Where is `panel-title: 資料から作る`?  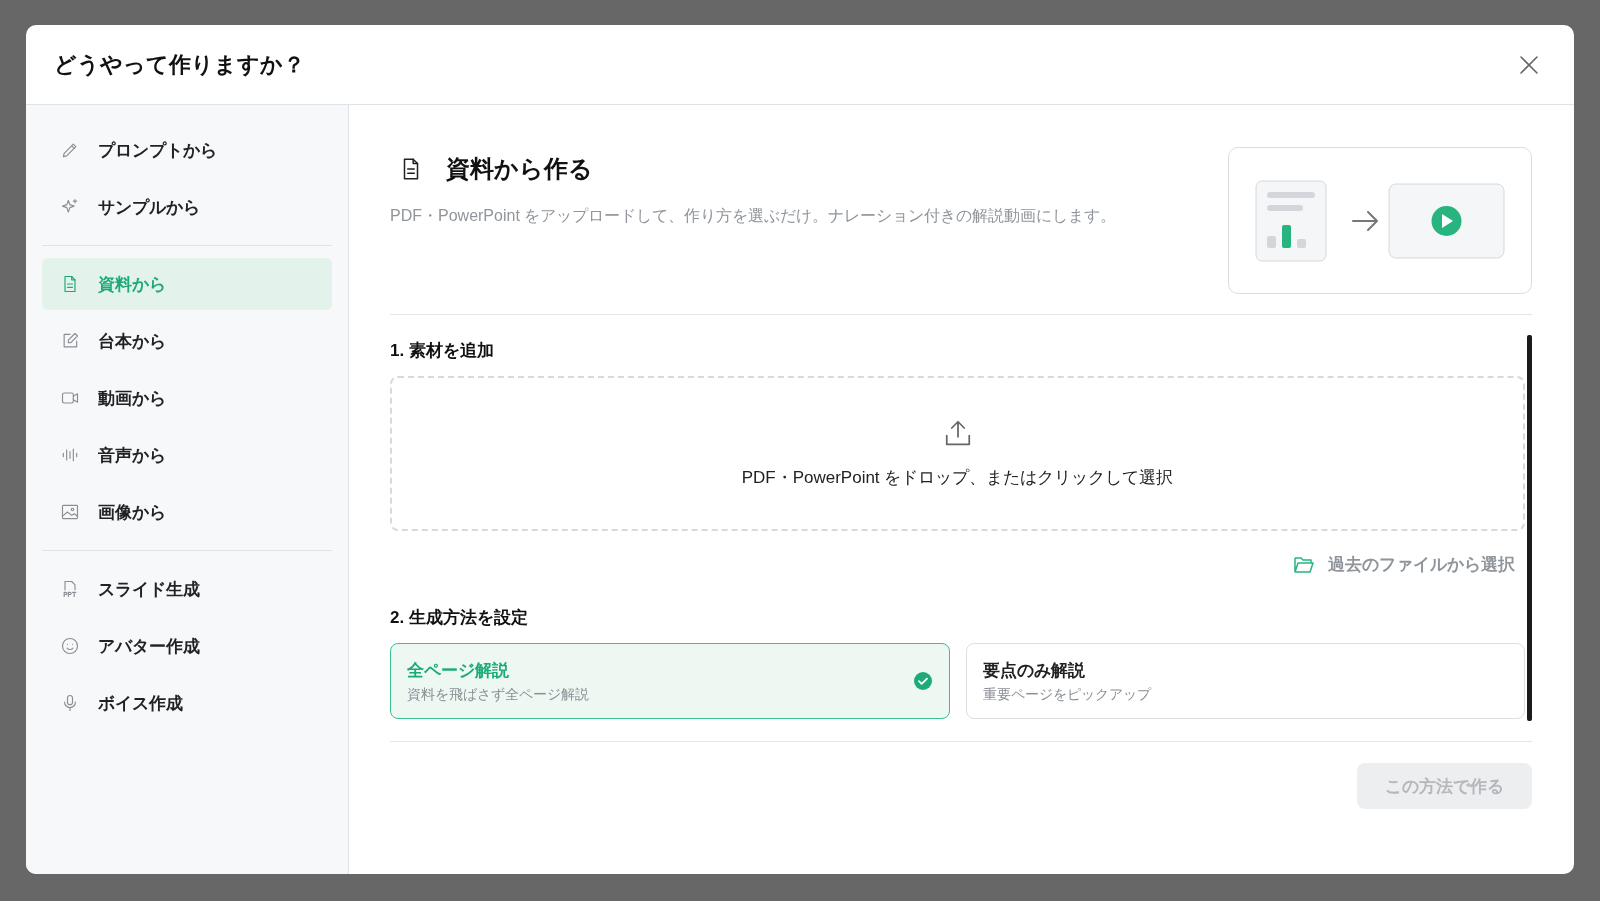
panel-title: 資料から作る is located at coordinates (519, 169).